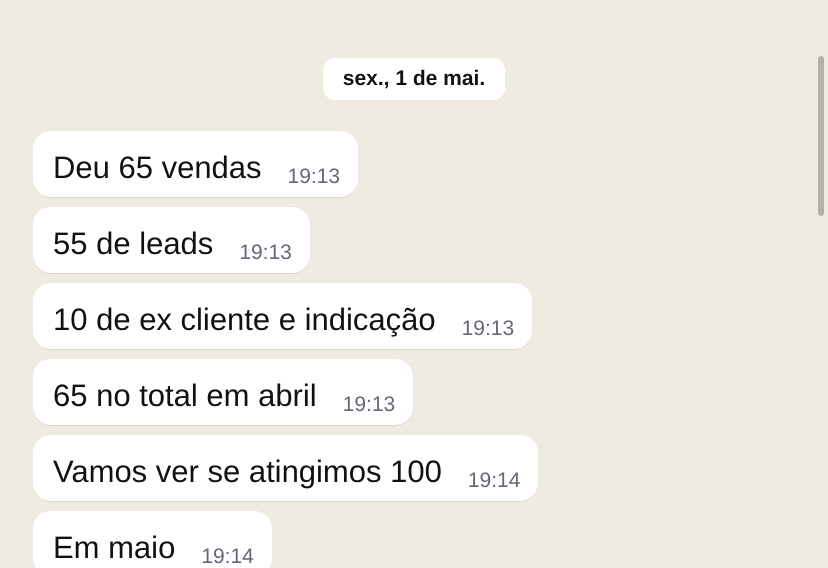 The height and width of the screenshot is (568, 828). What do you see at coordinates (157, 167) in the screenshot?
I see `message-text: Deu 65 vendas` at bounding box center [157, 167].